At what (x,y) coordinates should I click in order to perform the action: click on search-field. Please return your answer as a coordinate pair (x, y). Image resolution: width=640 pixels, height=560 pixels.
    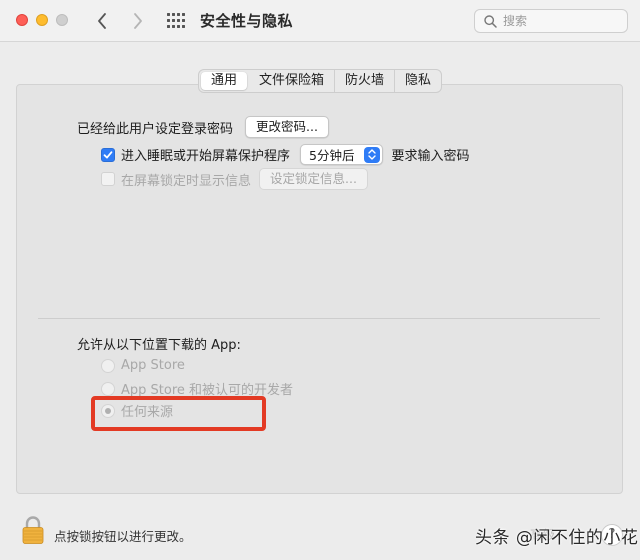
    Looking at the image, I should click on (551, 21).